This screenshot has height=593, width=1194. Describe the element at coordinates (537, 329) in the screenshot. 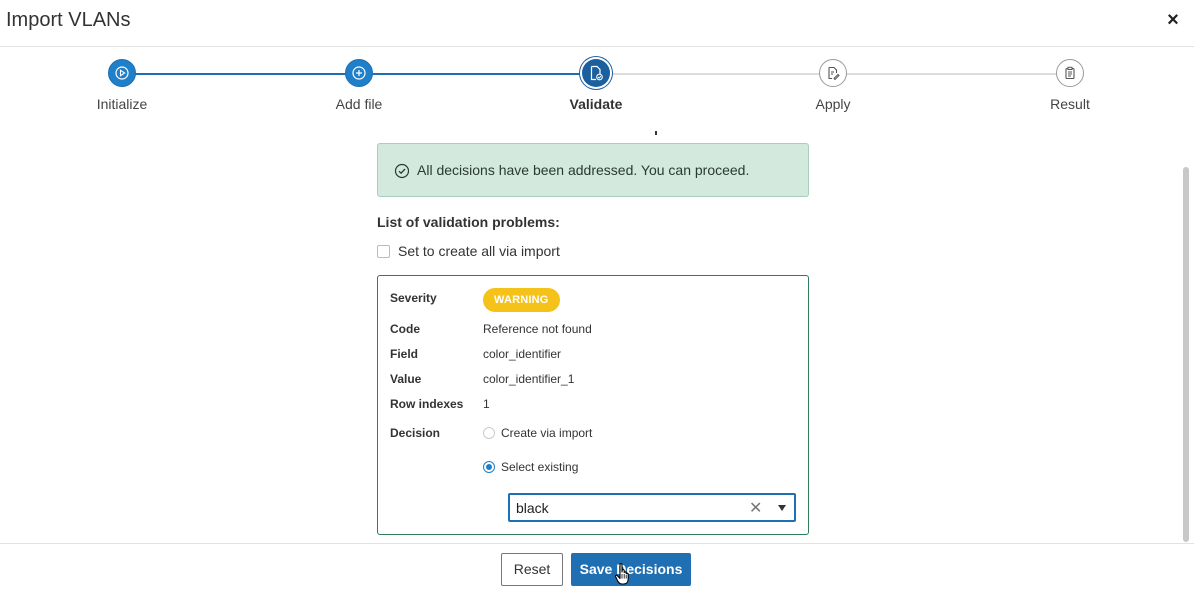

I see `code-value: Reference not found` at that location.